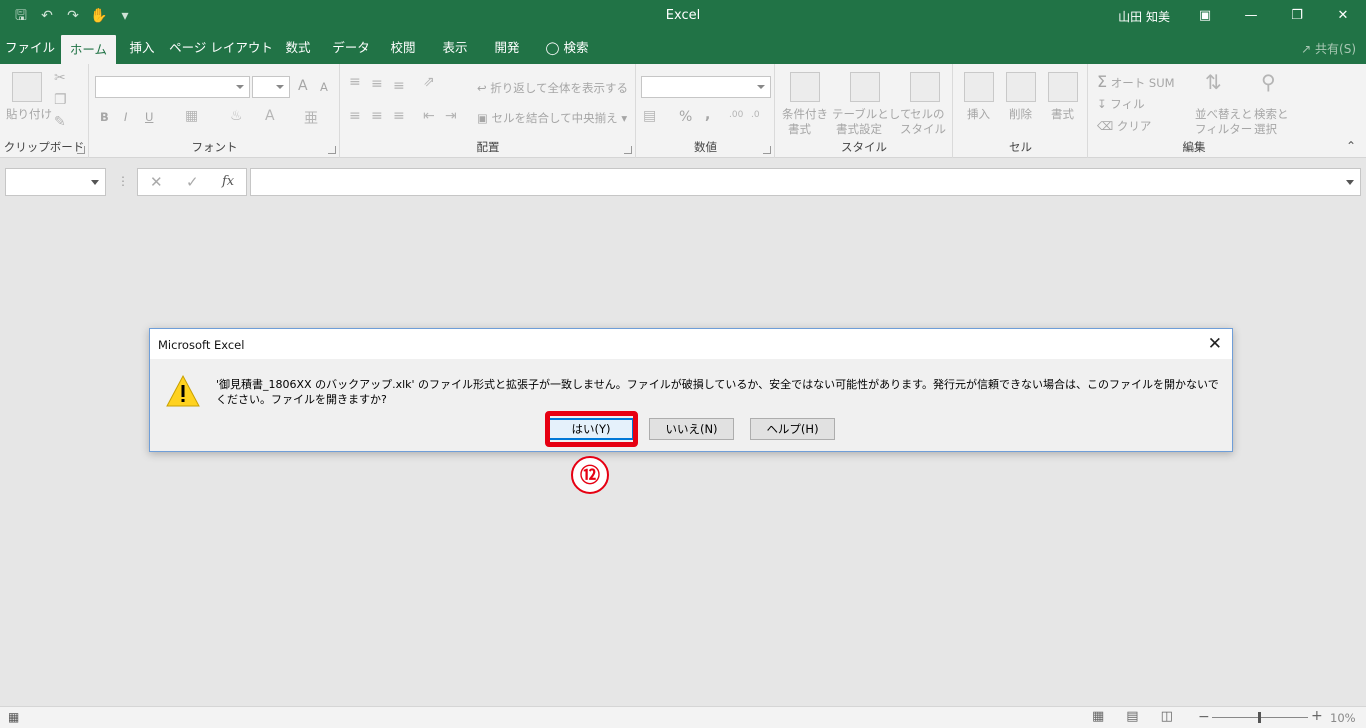 The width and height of the screenshot is (1366, 728). What do you see at coordinates (429, 82) in the screenshot?
I see `orientation-icon: ⇗` at bounding box center [429, 82].